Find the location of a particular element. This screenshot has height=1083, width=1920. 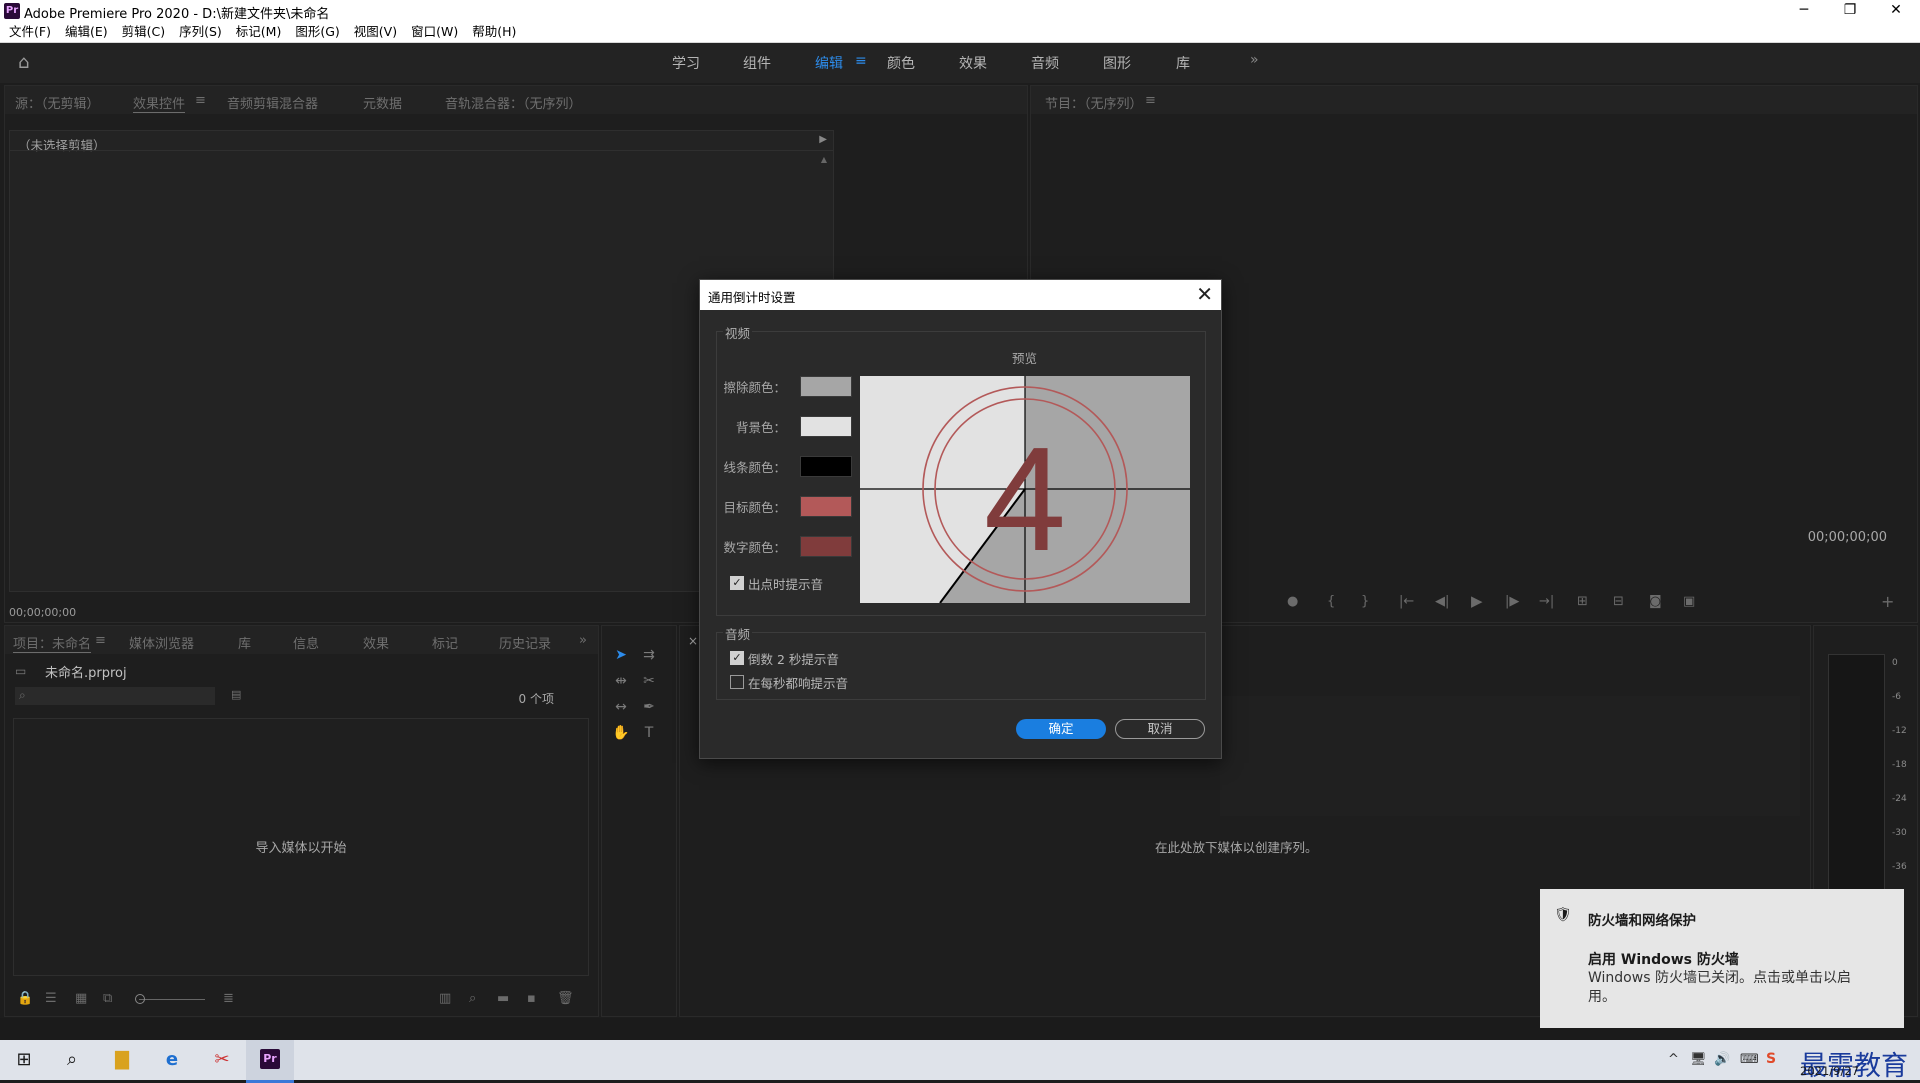

add-button-icon: + is located at coordinates (1887, 601).